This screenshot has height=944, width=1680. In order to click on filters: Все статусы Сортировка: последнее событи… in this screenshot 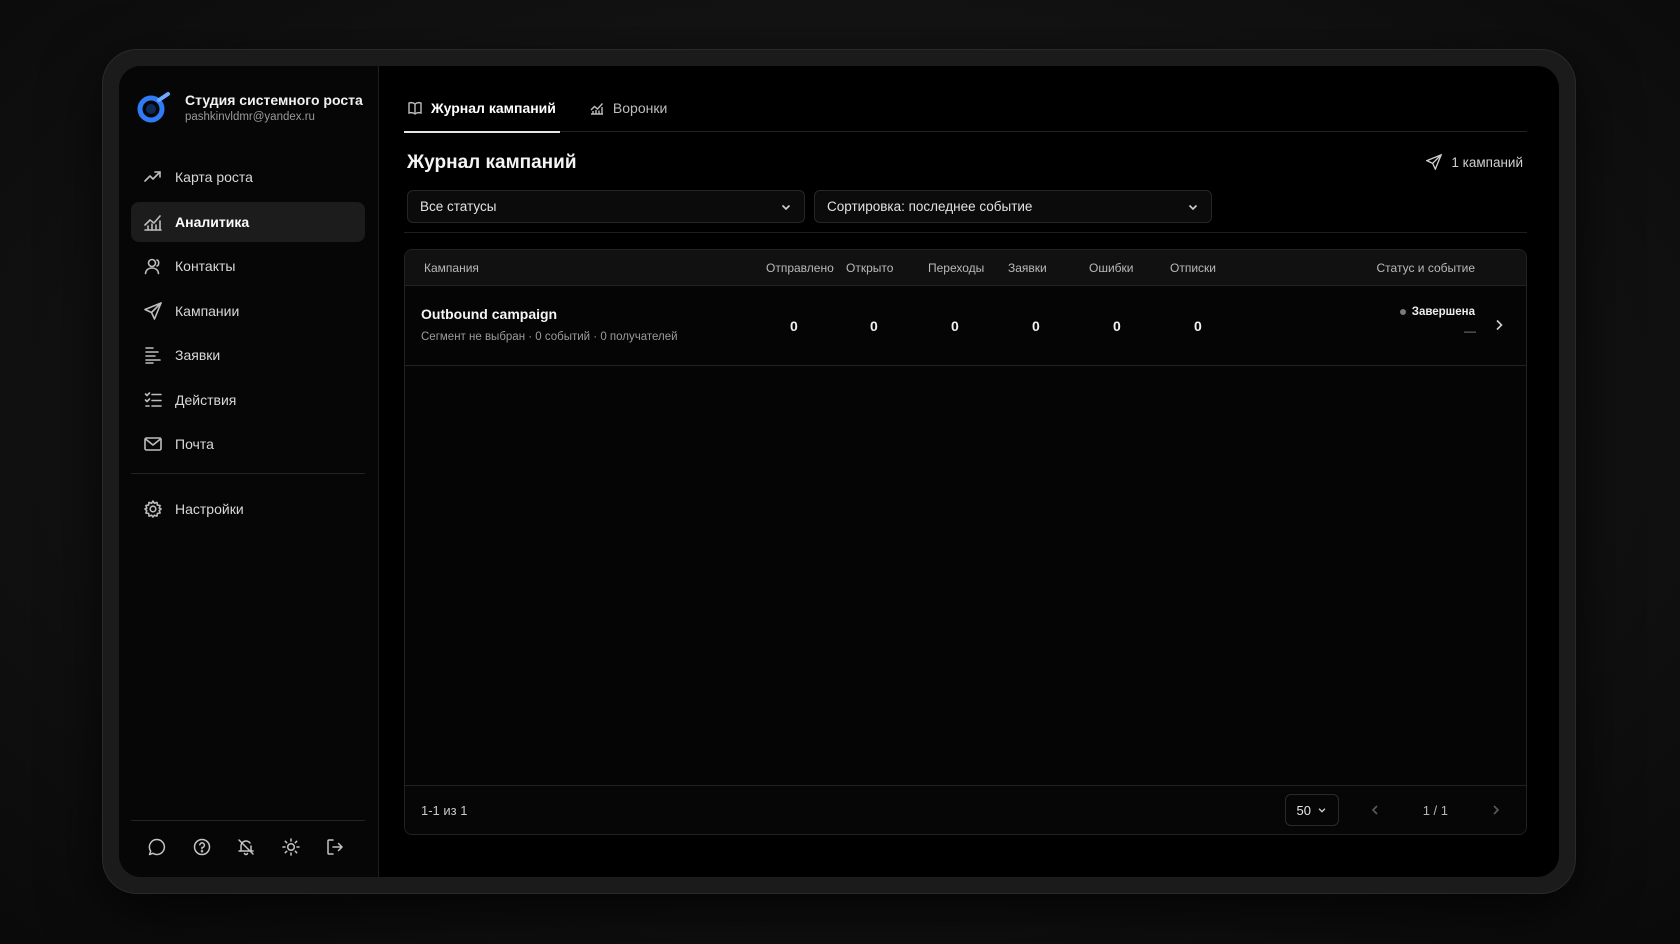, I will do `click(814, 206)`.